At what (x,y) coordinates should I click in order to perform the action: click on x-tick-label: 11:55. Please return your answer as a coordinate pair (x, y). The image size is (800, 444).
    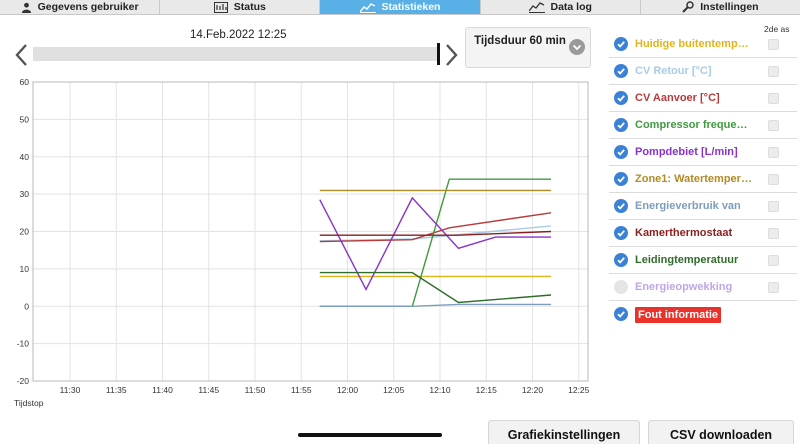
    Looking at the image, I should click on (301, 390).